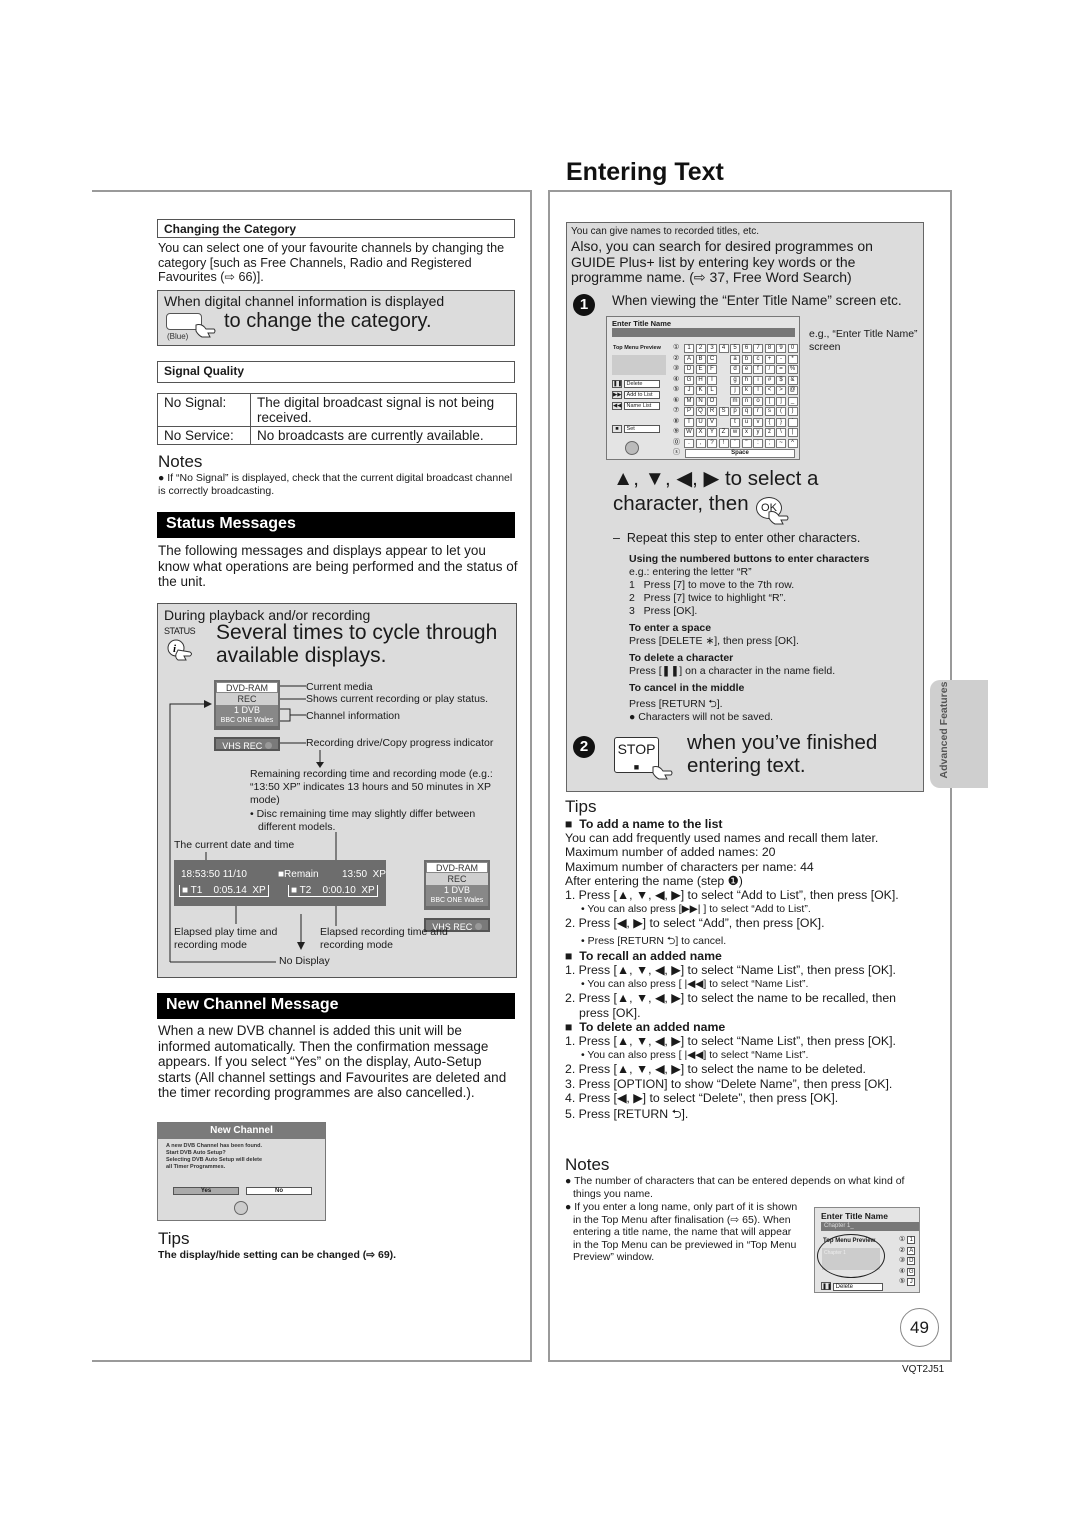 The height and width of the screenshot is (1528, 1080). What do you see at coordinates (792, 443) in the screenshot?
I see `character-key: ^` at bounding box center [792, 443].